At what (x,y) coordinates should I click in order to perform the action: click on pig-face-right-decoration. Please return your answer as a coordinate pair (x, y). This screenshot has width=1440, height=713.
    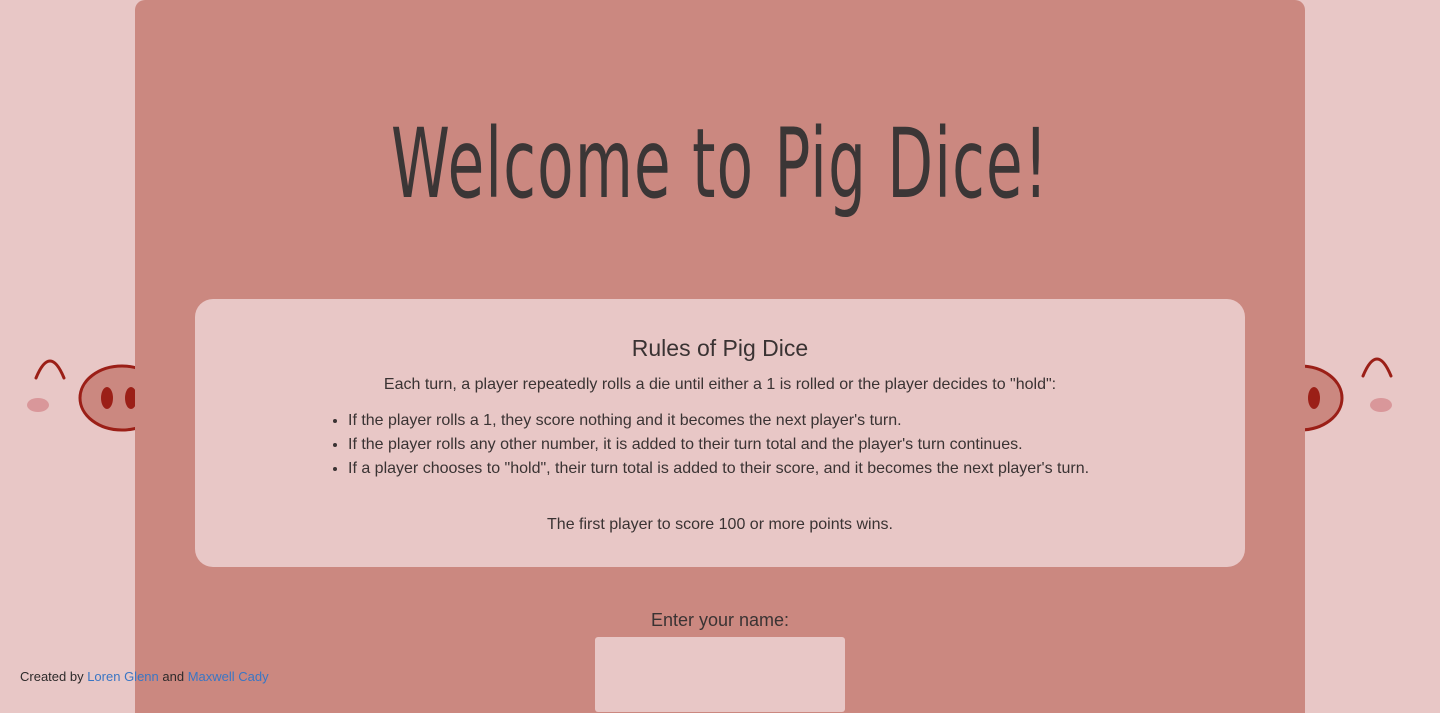
    Looking at the image, I should click on (1346, 394).